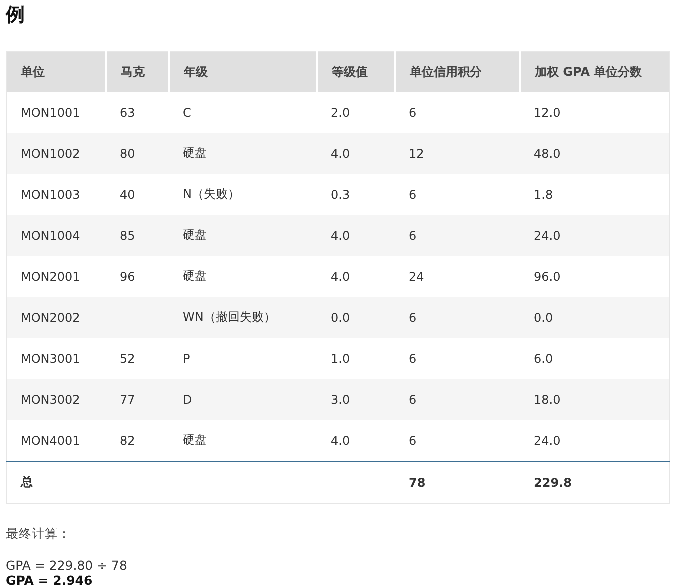 The image size is (682, 586). What do you see at coordinates (128, 153) in the screenshot?
I see `table-cell: 80` at bounding box center [128, 153].